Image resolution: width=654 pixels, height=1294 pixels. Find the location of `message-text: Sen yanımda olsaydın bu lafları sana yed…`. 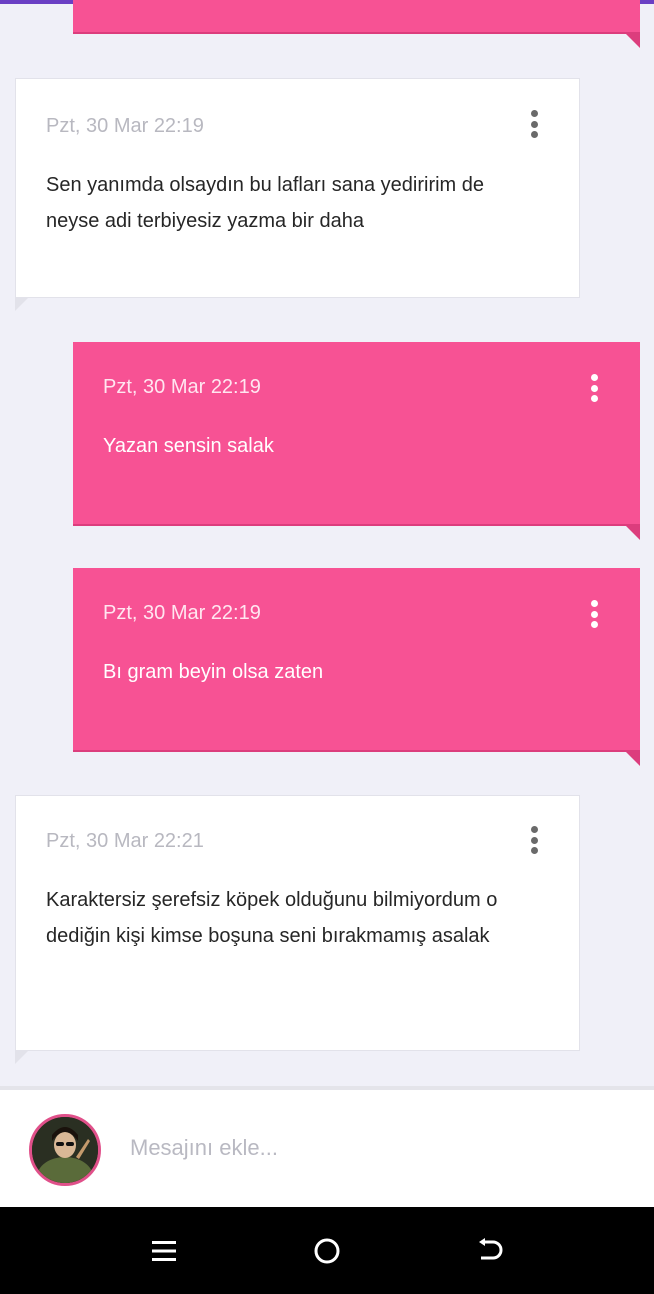

message-text: Sen yanımda olsaydın bu lafları sana yed… is located at coordinates (265, 203).